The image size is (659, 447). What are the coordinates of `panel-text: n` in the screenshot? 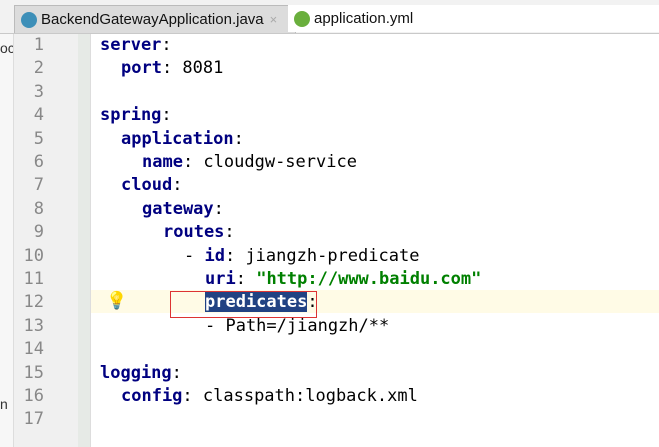 It's located at (4, 404).